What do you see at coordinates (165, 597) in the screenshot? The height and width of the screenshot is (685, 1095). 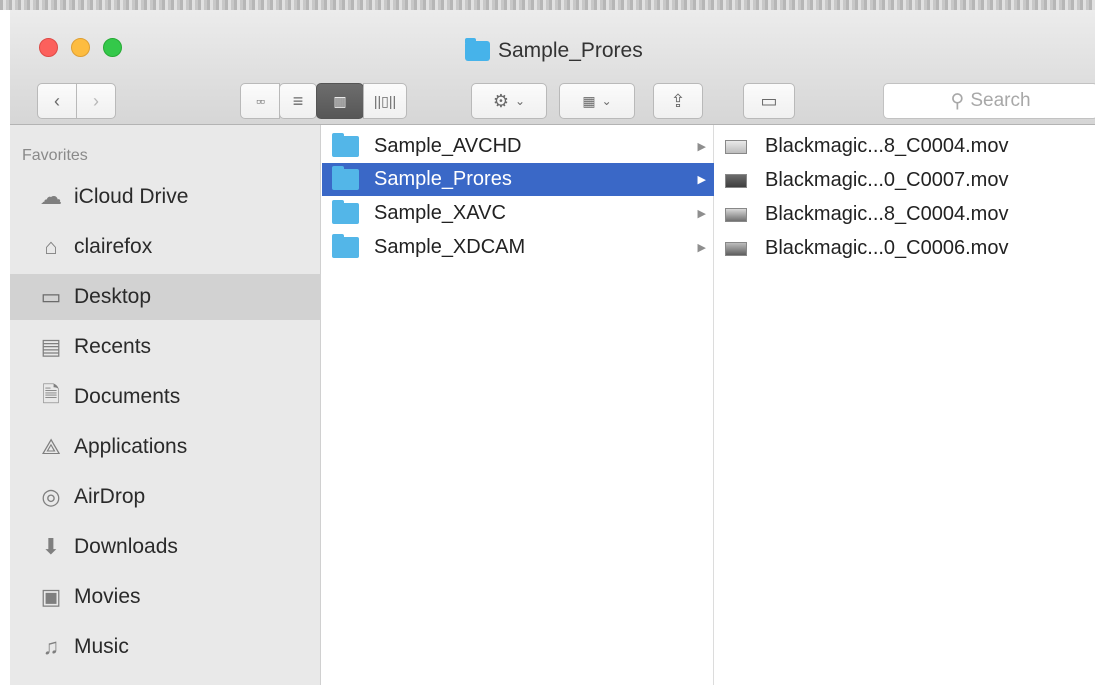 I see `sidebar-item-movies: ▣ Movies` at bounding box center [165, 597].